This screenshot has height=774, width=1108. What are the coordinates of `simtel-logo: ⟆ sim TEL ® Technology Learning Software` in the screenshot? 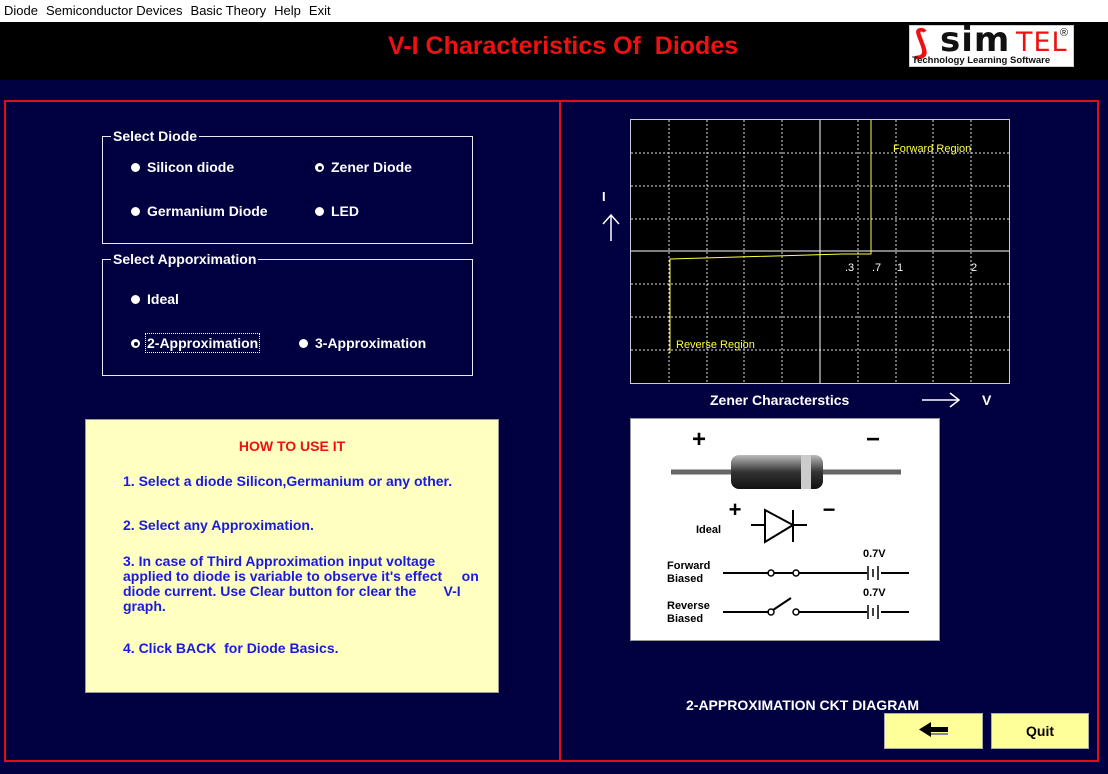 It's located at (991, 43).